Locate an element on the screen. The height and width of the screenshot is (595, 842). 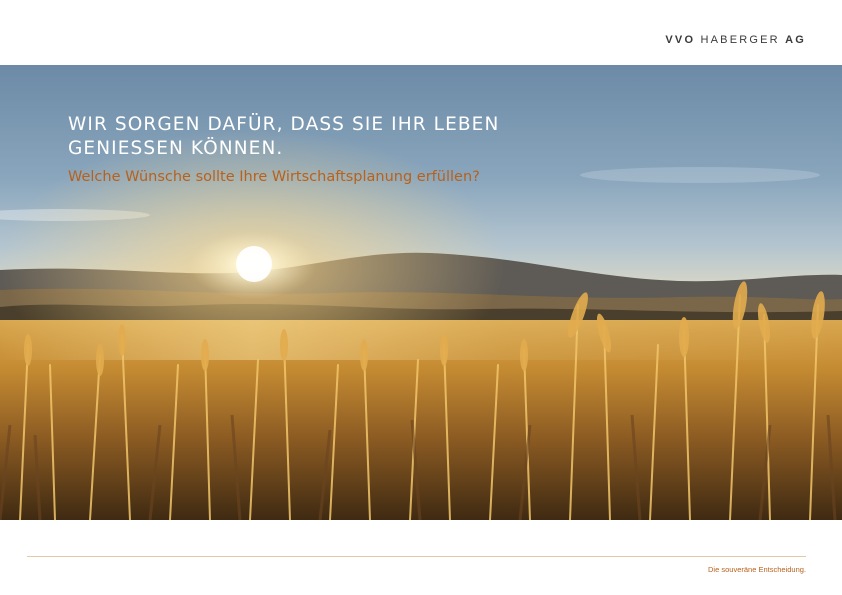
logo-text-ag: AG is located at coordinates (795, 40).